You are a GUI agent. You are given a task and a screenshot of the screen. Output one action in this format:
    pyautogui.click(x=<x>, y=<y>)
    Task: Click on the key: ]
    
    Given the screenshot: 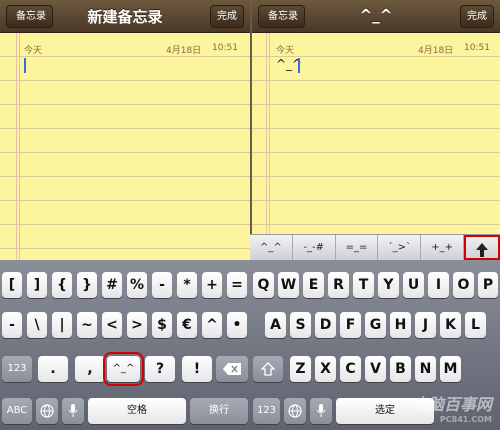 What is the action you would take?
    pyautogui.click(x=37, y=285)
    